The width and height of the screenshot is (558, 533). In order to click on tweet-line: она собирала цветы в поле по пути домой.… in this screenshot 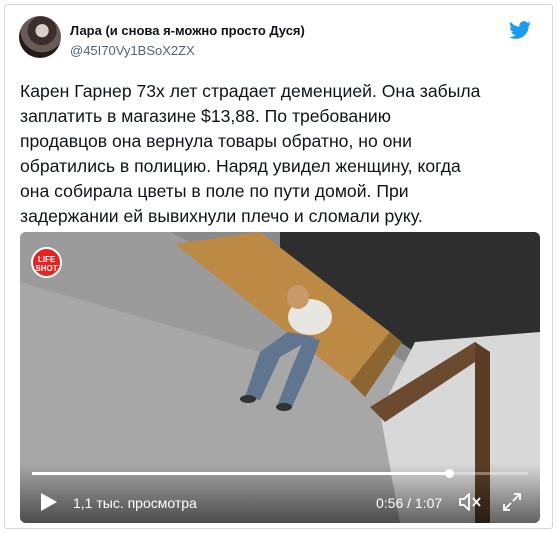, I will do `click(214, 191)`.